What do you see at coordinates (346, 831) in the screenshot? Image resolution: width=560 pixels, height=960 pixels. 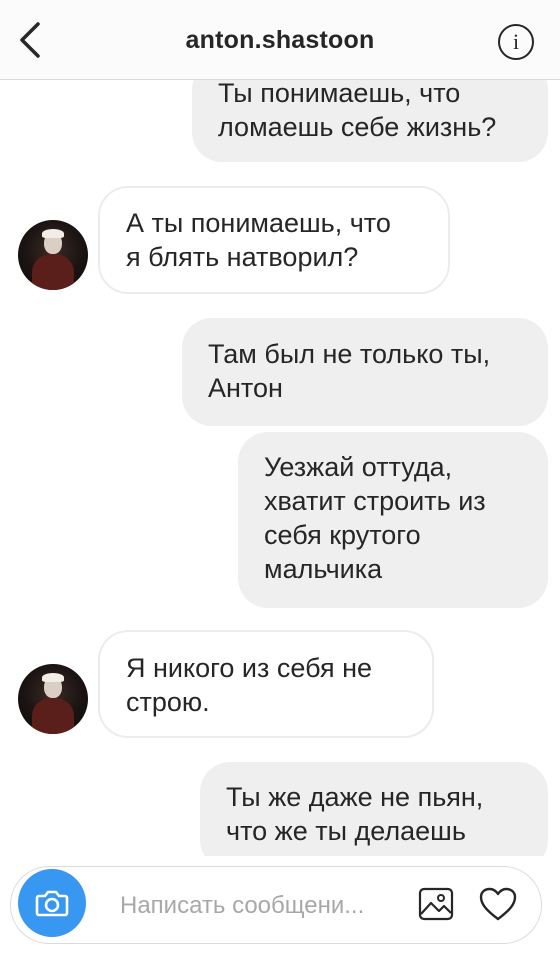 I see `message-text: что же ты делаешь` at bounding box center [346, 831].